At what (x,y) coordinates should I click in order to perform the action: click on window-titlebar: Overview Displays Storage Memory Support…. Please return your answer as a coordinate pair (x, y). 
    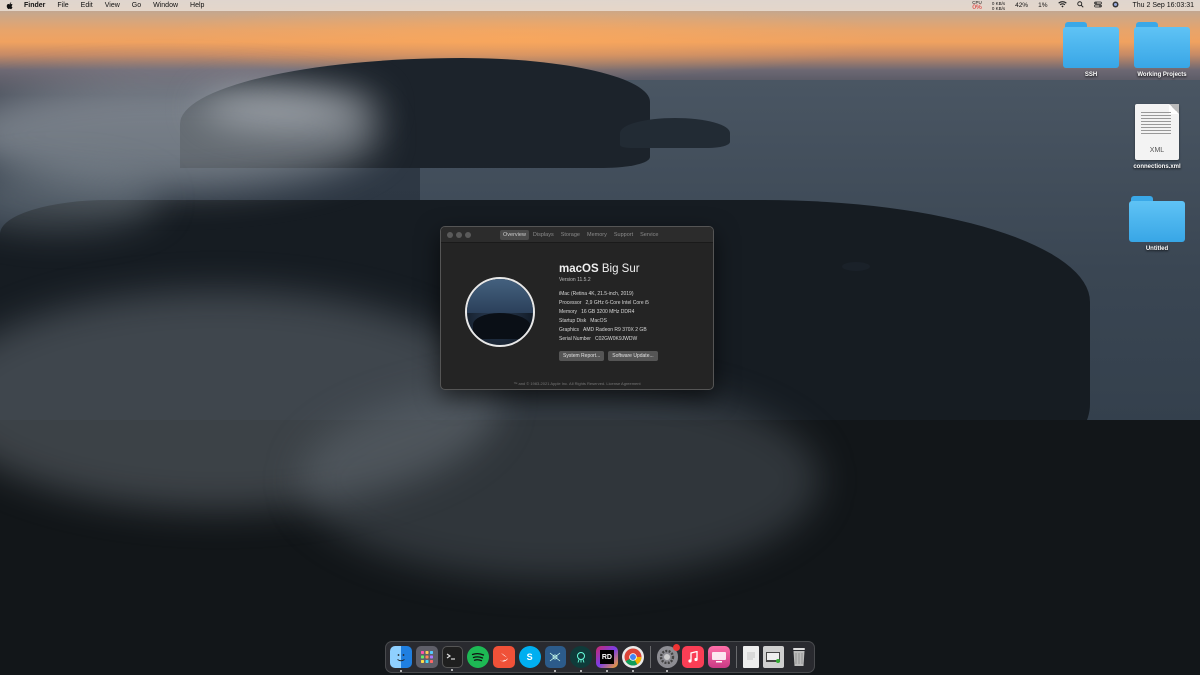
    Looking at the image, I should click on (577, 235).